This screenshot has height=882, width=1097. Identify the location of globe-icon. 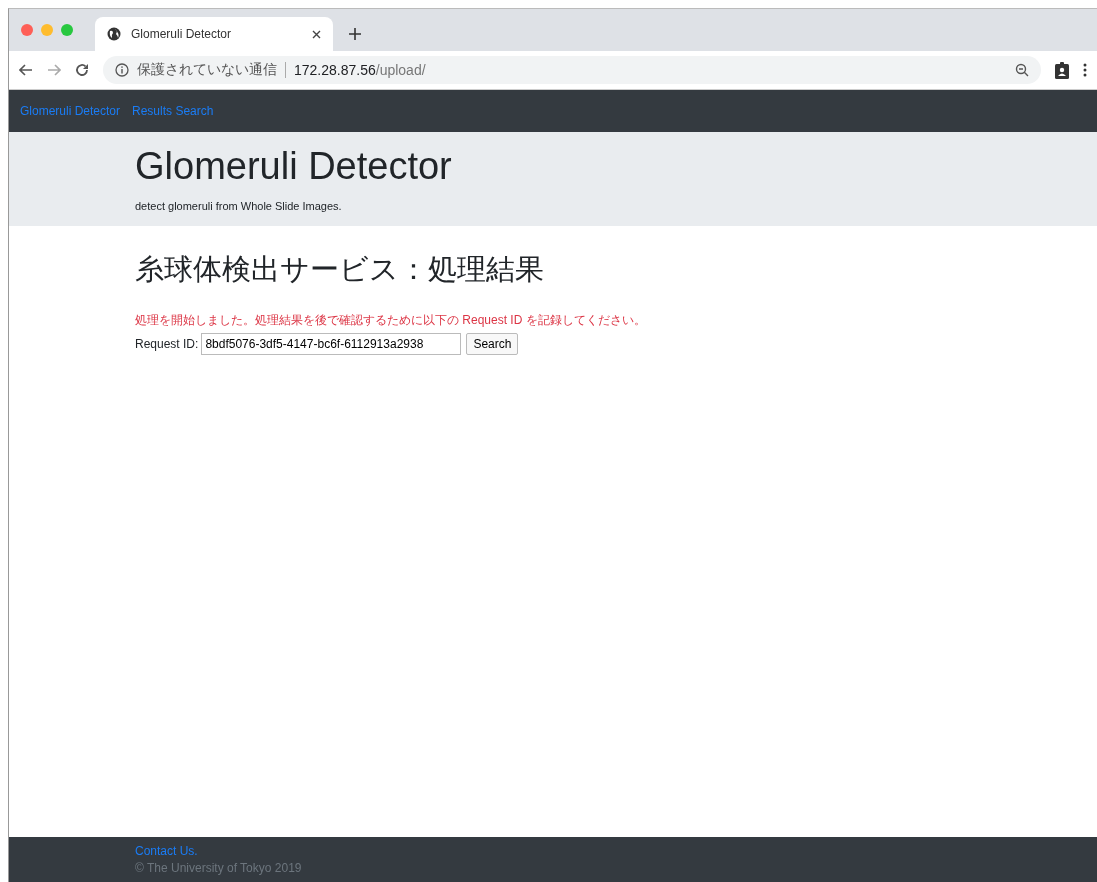
(114, 34).